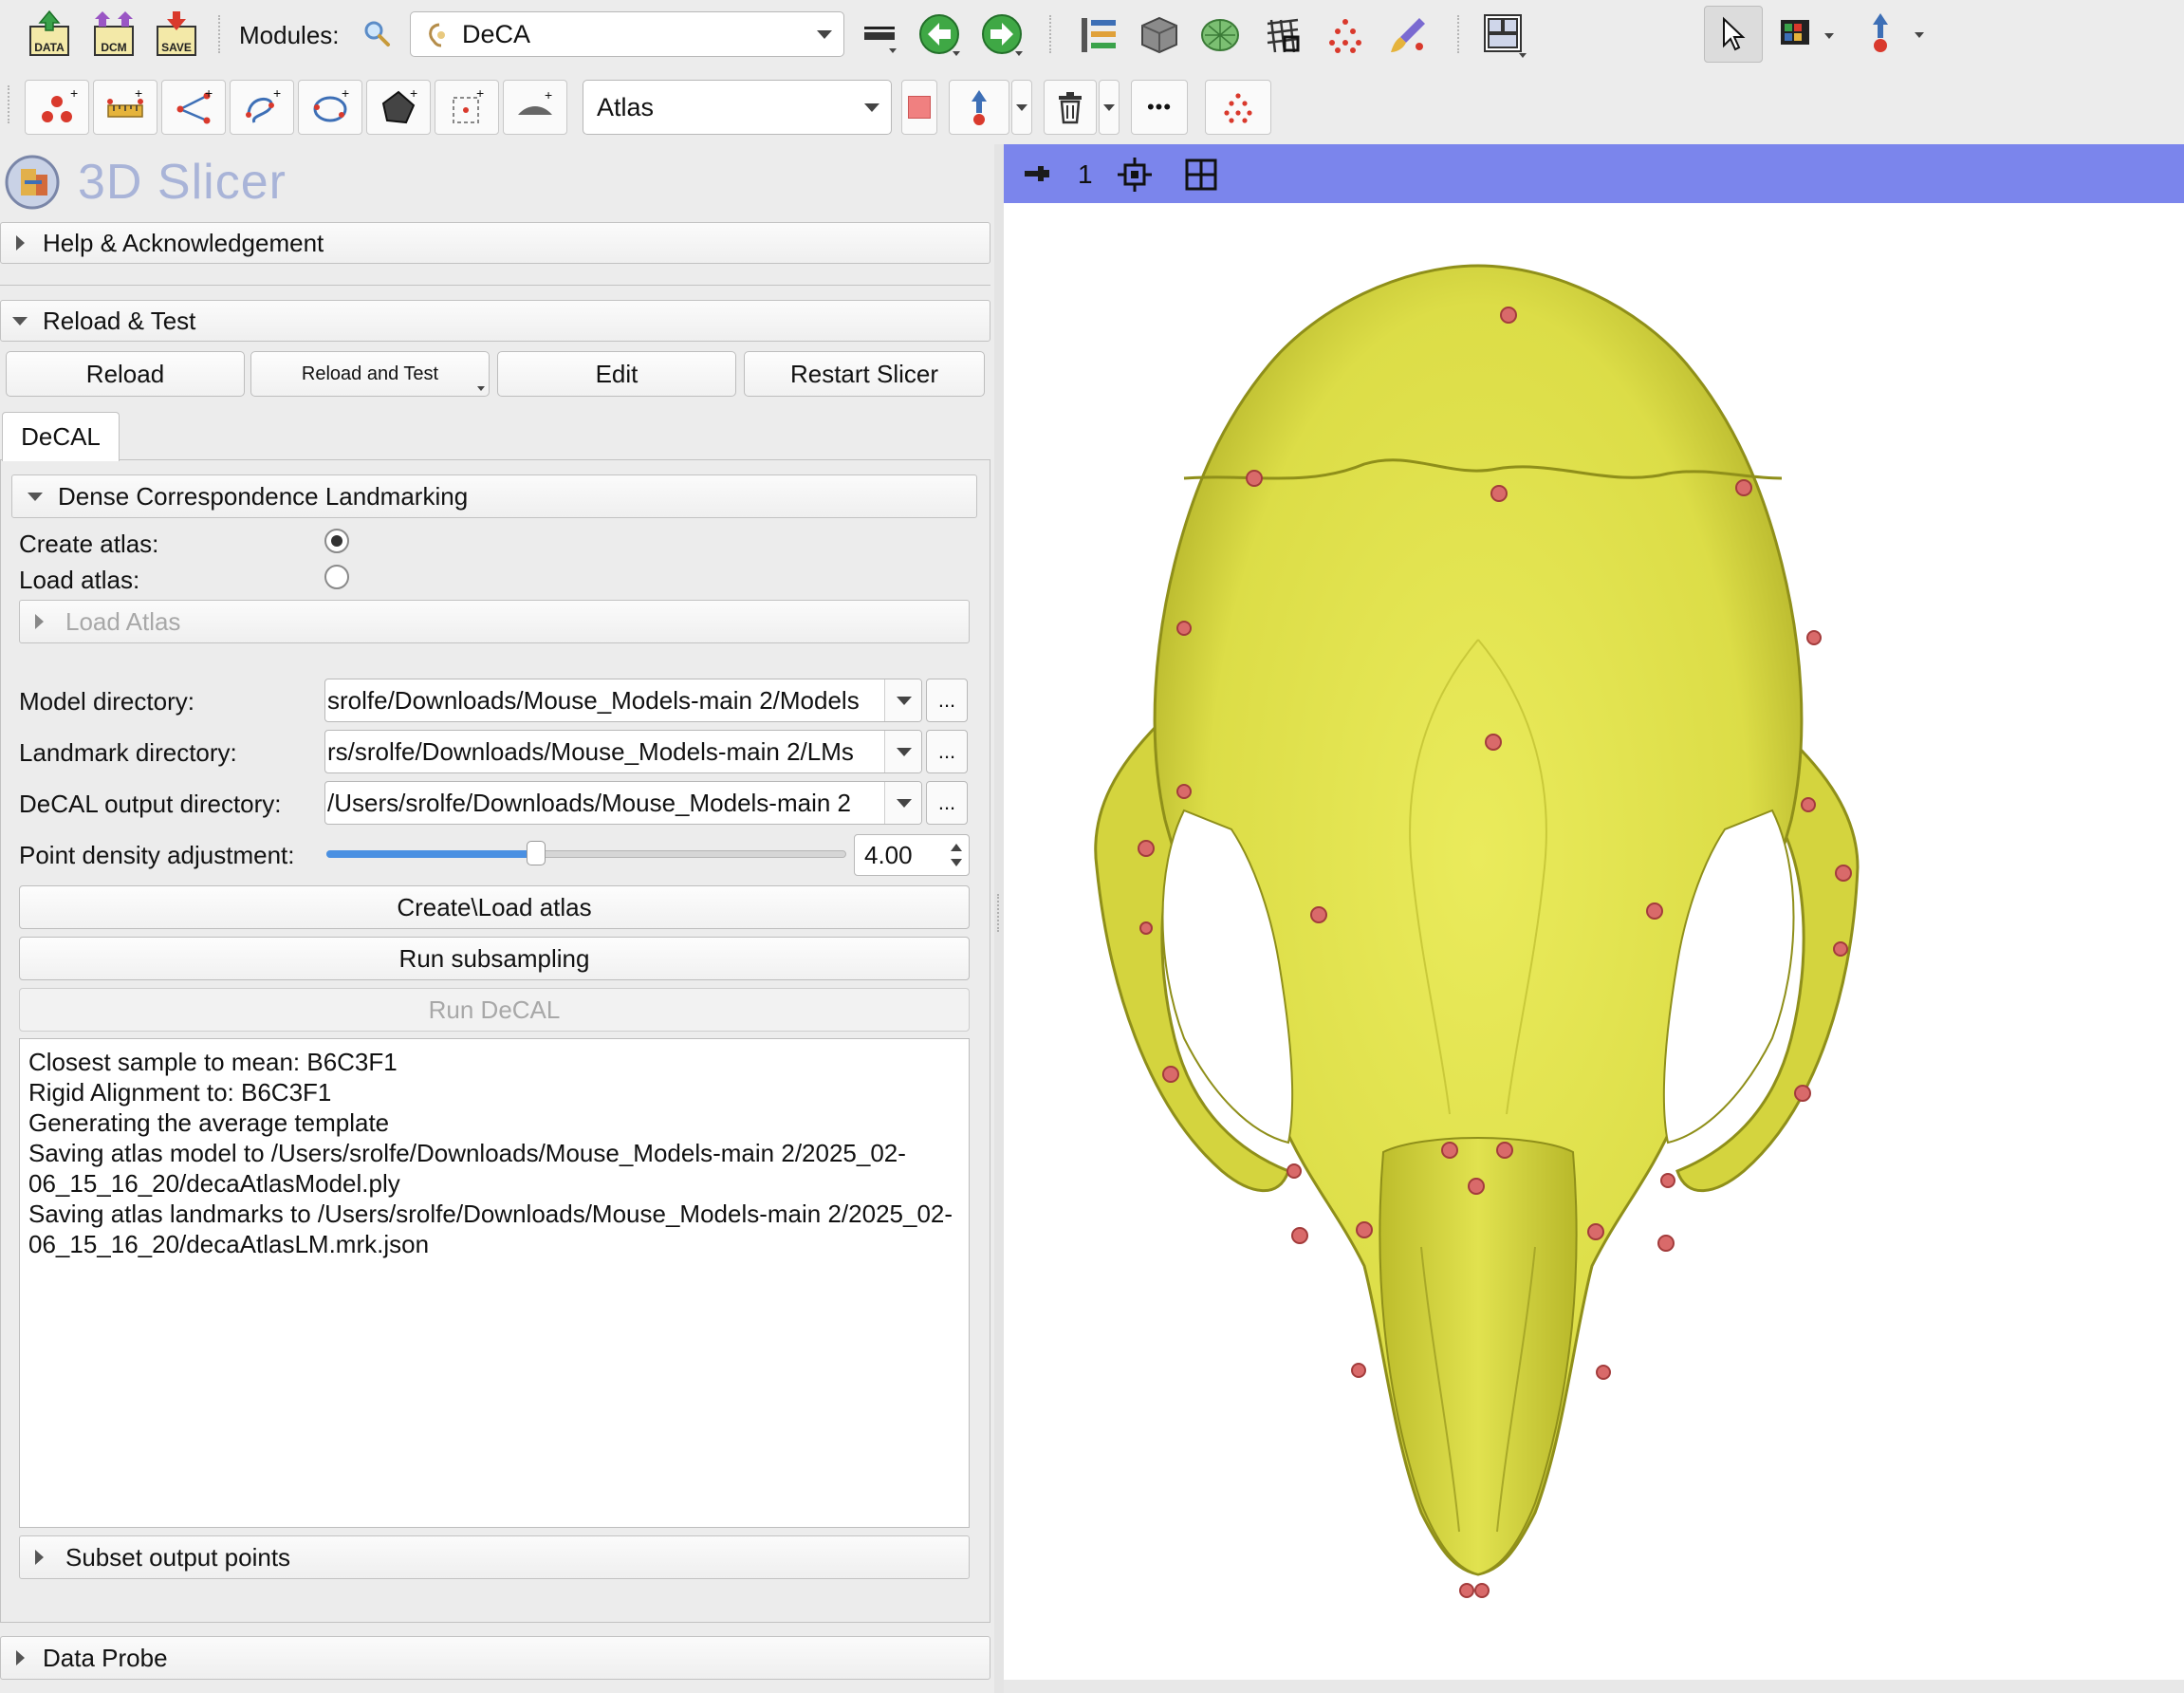 The width and height of the screenshot is (2184, 1693). Describe the element at coordinates (536, 853) in the screenshot. I see `slider-handle` at that location.